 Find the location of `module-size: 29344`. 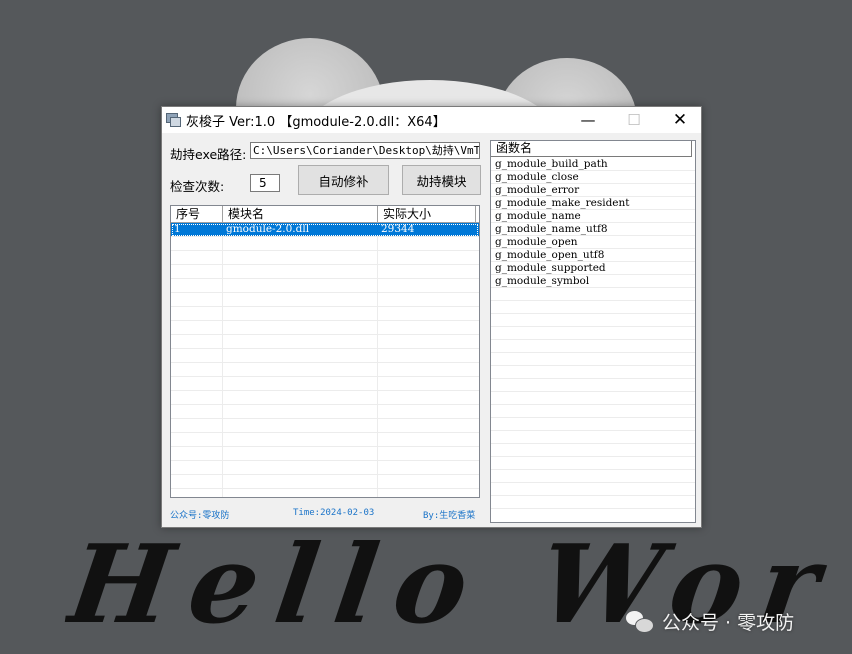

module-size: 29344 is located at coordinates (398, 229).